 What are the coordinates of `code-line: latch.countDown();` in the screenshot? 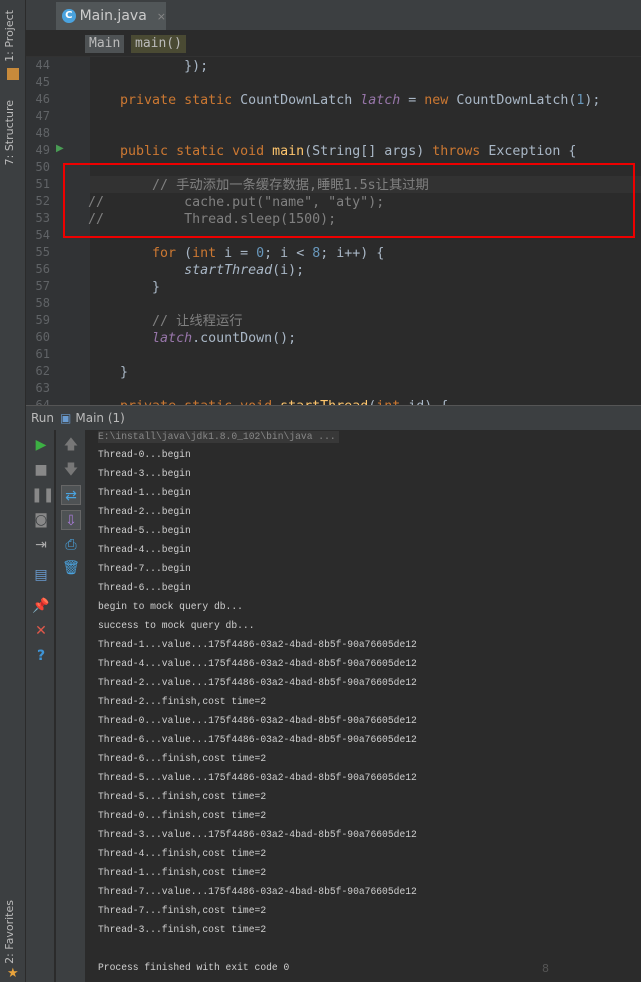 It's located at (192, 338).